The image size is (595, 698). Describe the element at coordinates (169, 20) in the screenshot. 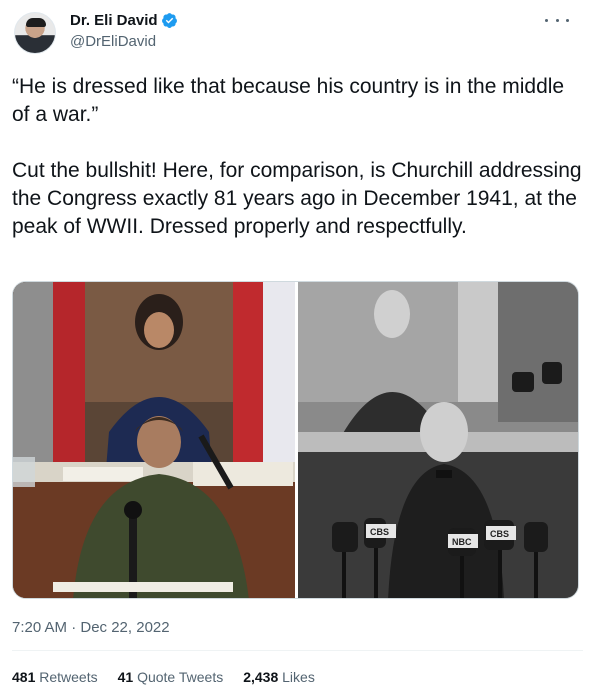

I see `verified-badge-icon` at that location.